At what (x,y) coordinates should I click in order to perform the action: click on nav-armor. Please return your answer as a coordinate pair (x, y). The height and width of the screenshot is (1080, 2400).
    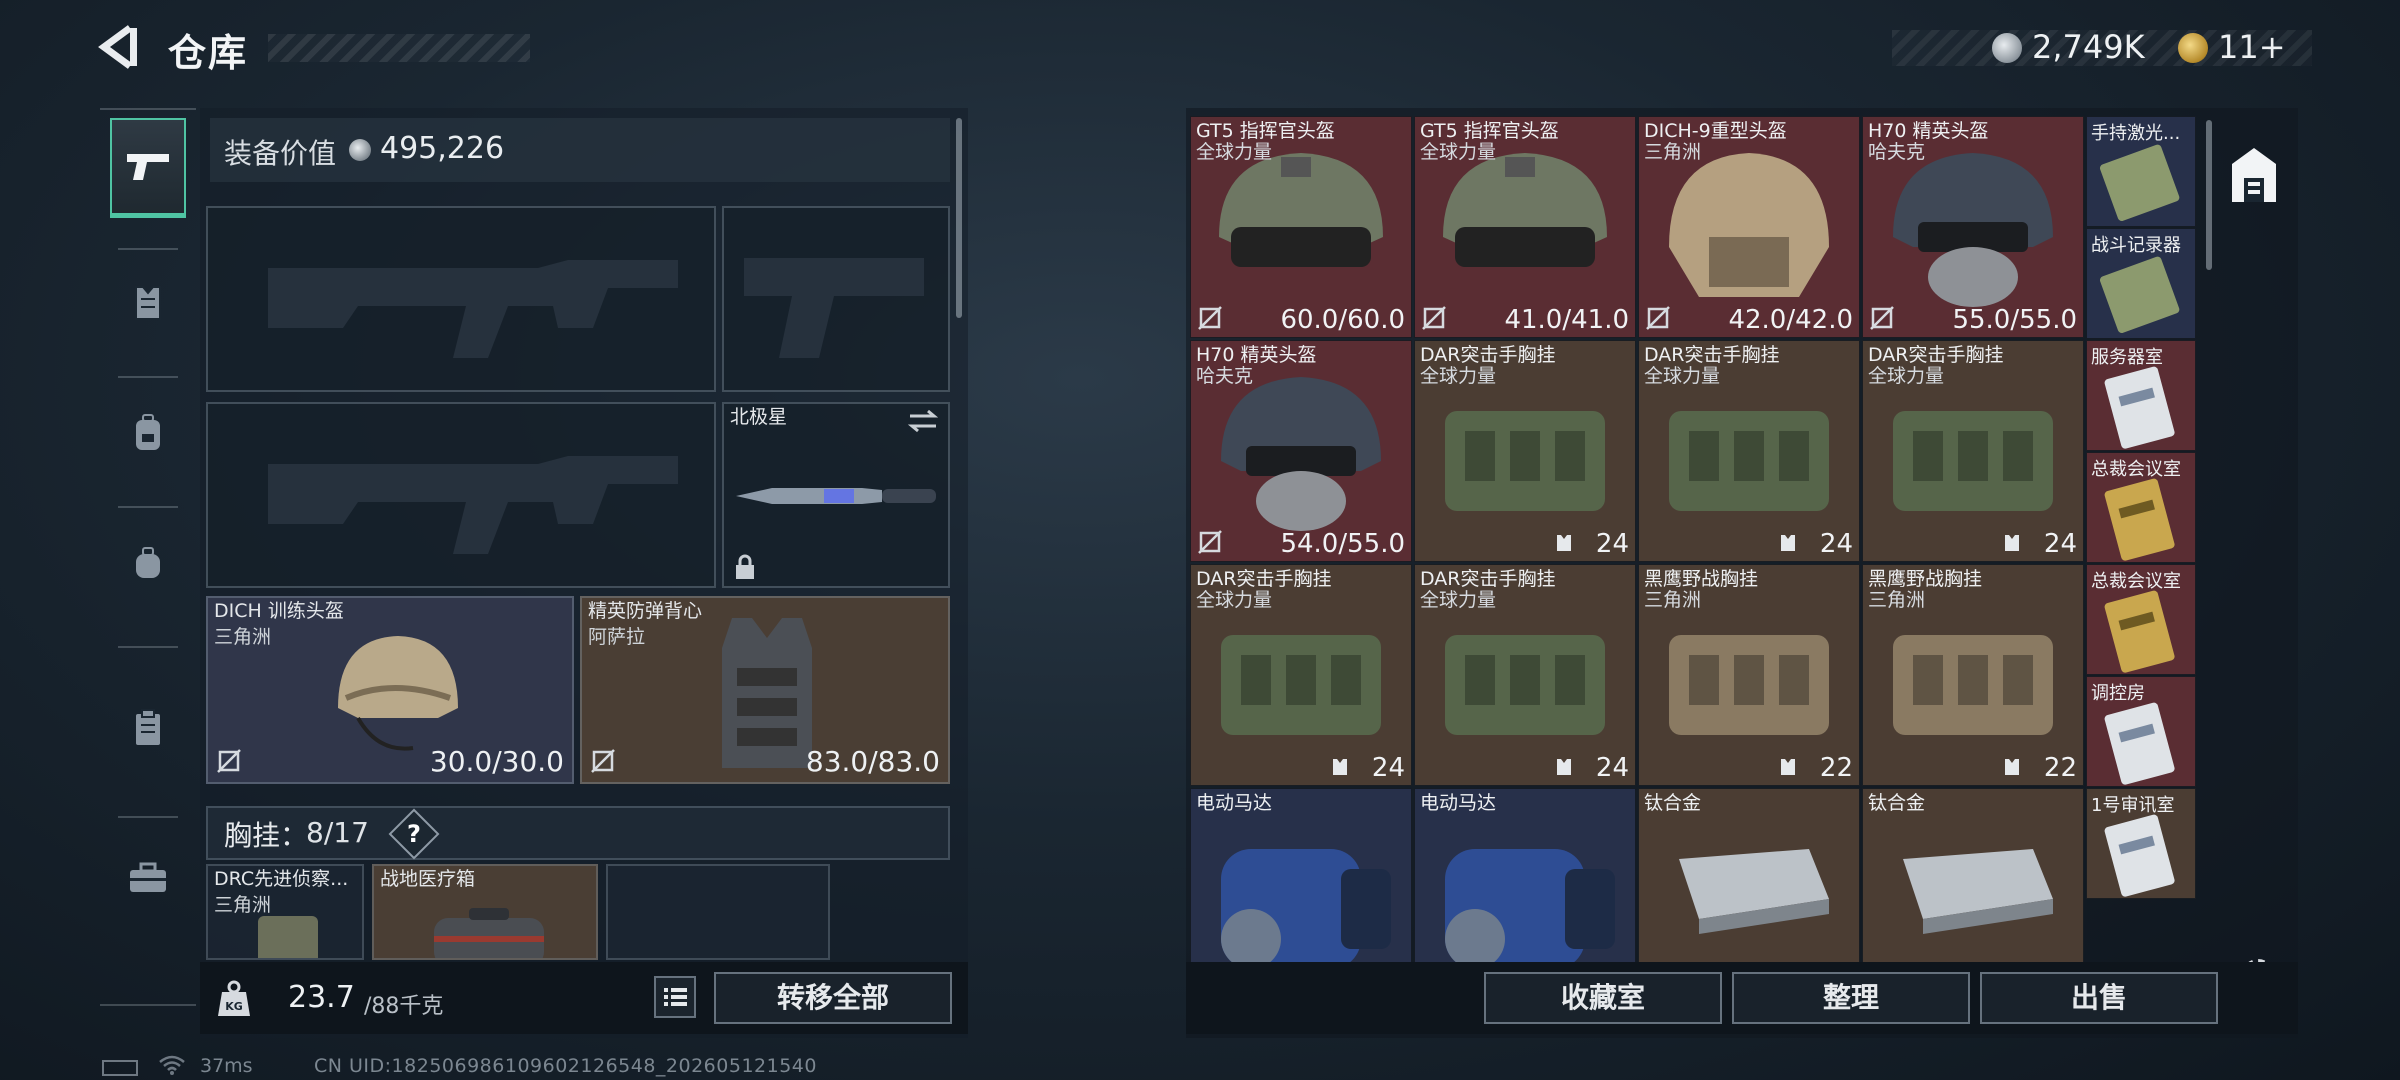
    Looking at the image, I should click on (148, 303).